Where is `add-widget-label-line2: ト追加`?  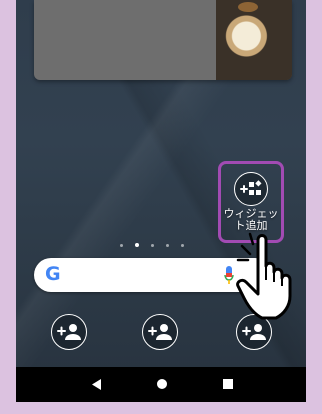
add-widget-label-line2: ト追加 is located at coordinates (251, 225).